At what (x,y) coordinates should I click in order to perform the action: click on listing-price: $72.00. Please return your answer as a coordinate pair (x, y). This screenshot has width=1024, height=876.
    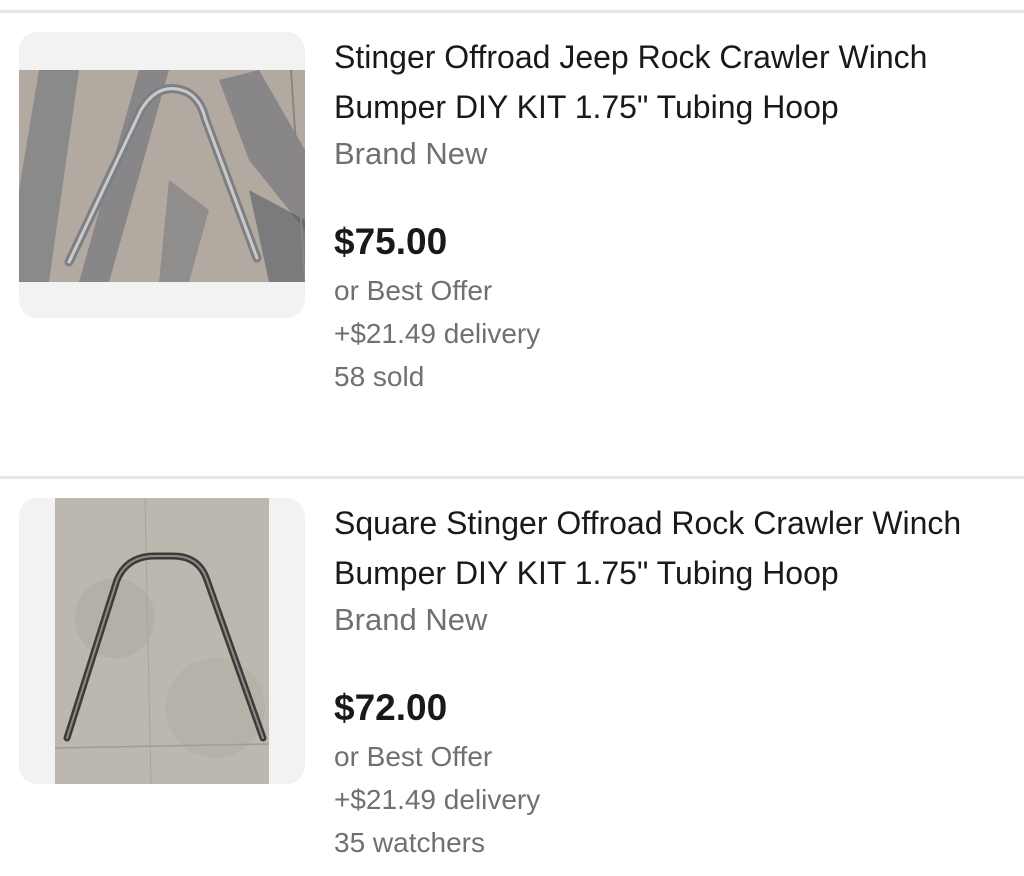
    Looking at the image, I should click on (391, 707).